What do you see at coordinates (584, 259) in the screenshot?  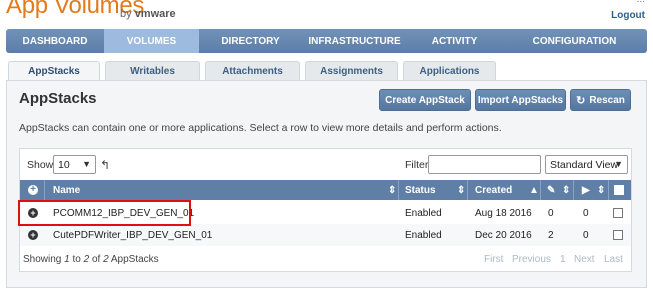 I see `pager-next: Next` at bounding box center [584, 259].